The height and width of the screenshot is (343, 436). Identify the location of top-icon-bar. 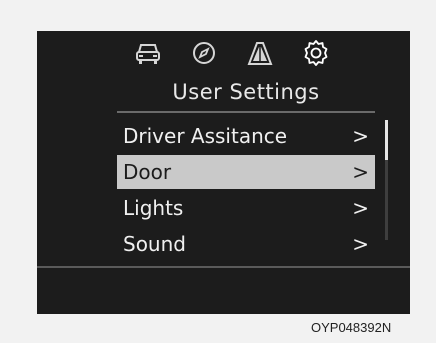
(243, 53).